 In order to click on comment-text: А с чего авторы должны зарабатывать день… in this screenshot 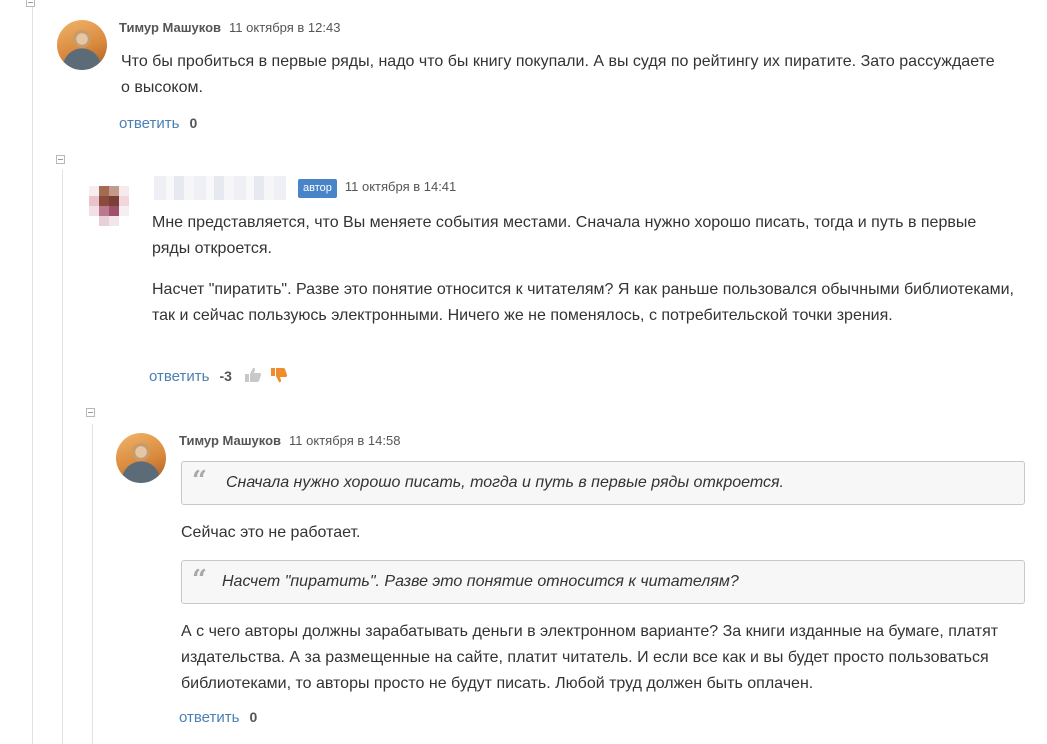, I will do `click(590, 657)`.